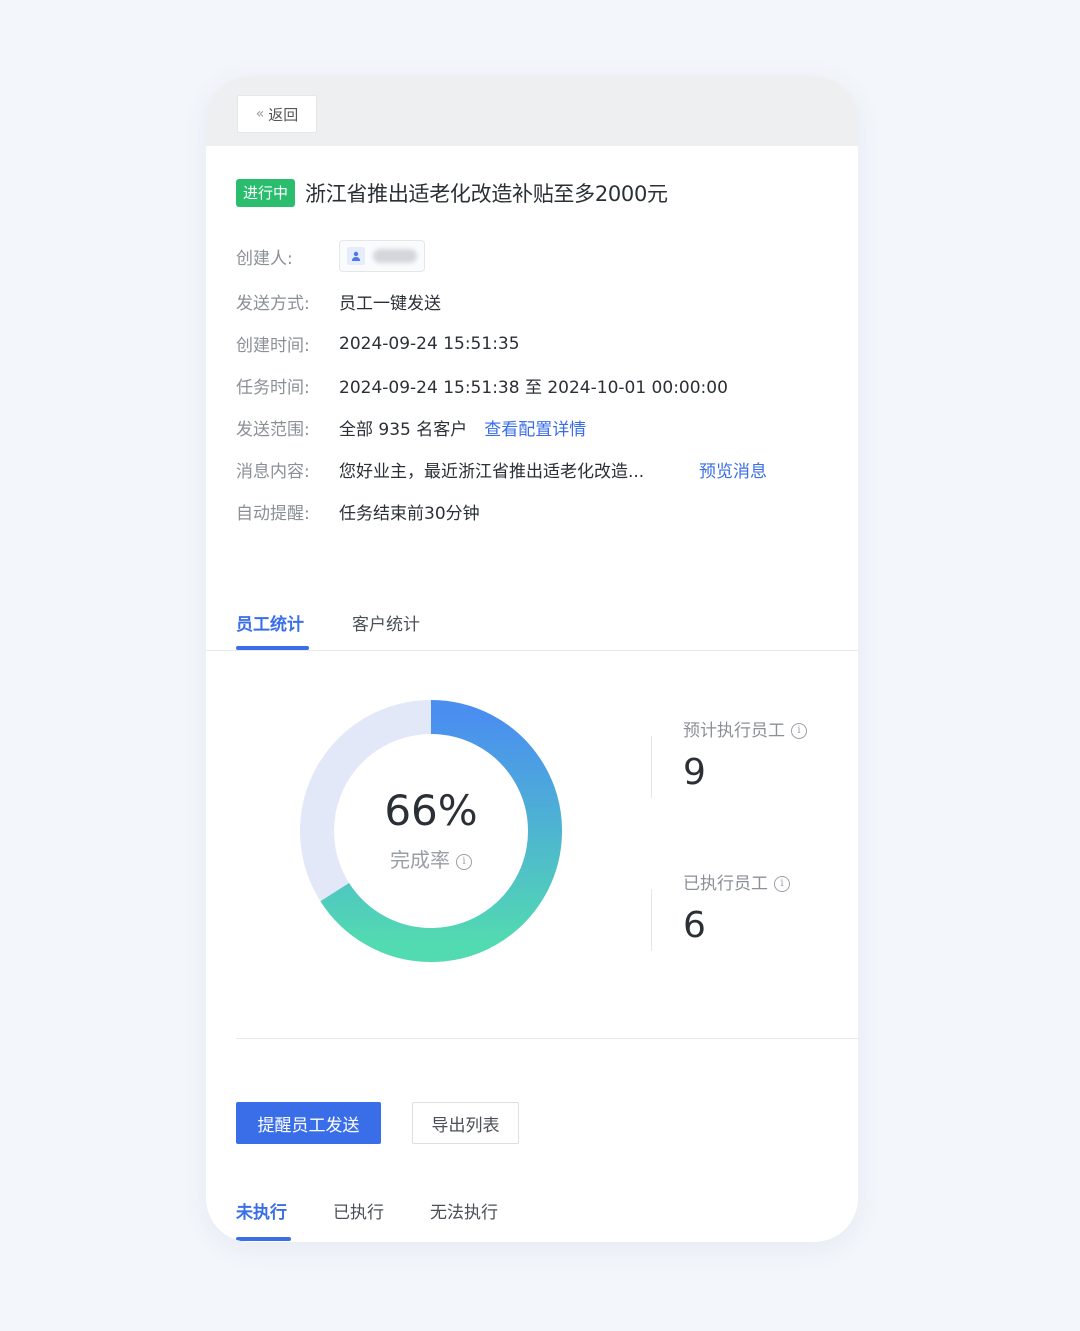 Image resolution: width=1080 pixels, height=1331 pixels. I want to click on scope-label: 发送范围:, so click(273, 430).